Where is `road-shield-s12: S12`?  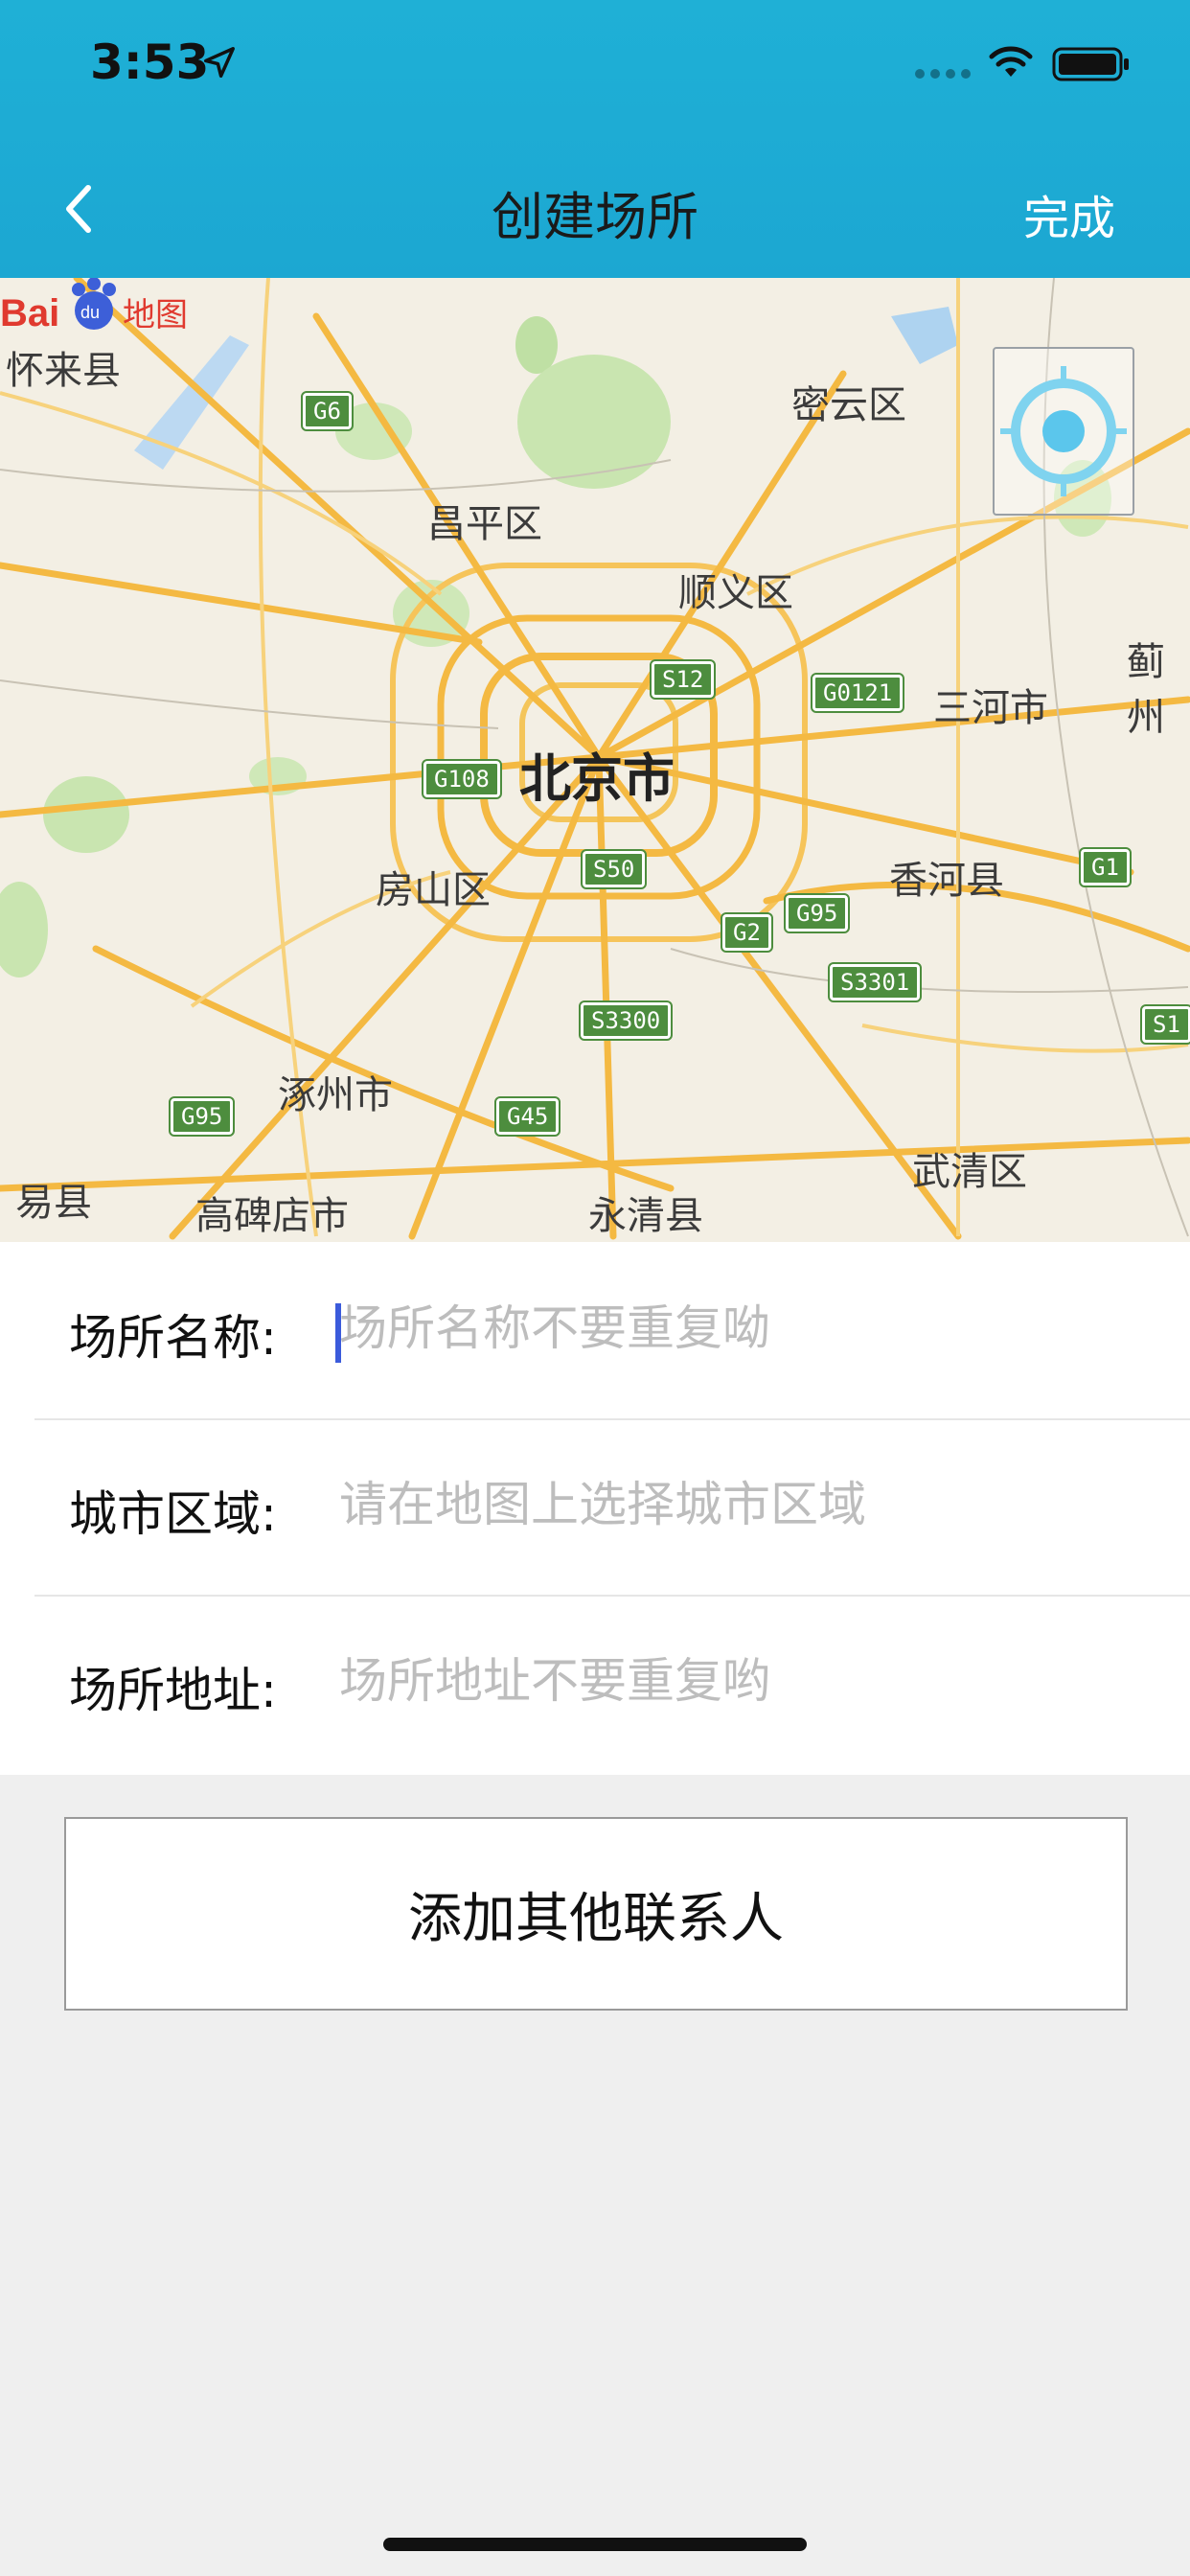
road-shield-s12: S12 is located at coordinates (683, 679).